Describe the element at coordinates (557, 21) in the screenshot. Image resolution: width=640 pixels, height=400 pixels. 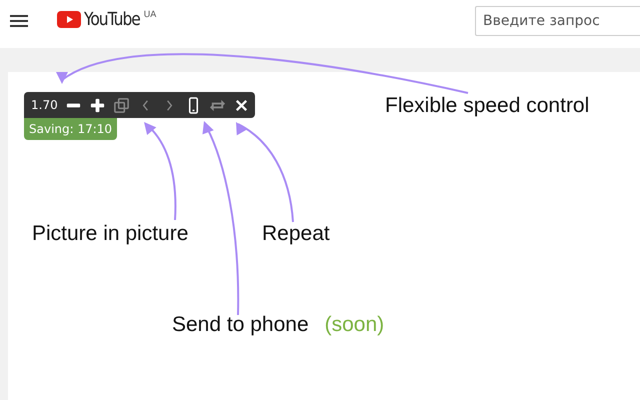
I see `search-field: Введите запрос` at that location.